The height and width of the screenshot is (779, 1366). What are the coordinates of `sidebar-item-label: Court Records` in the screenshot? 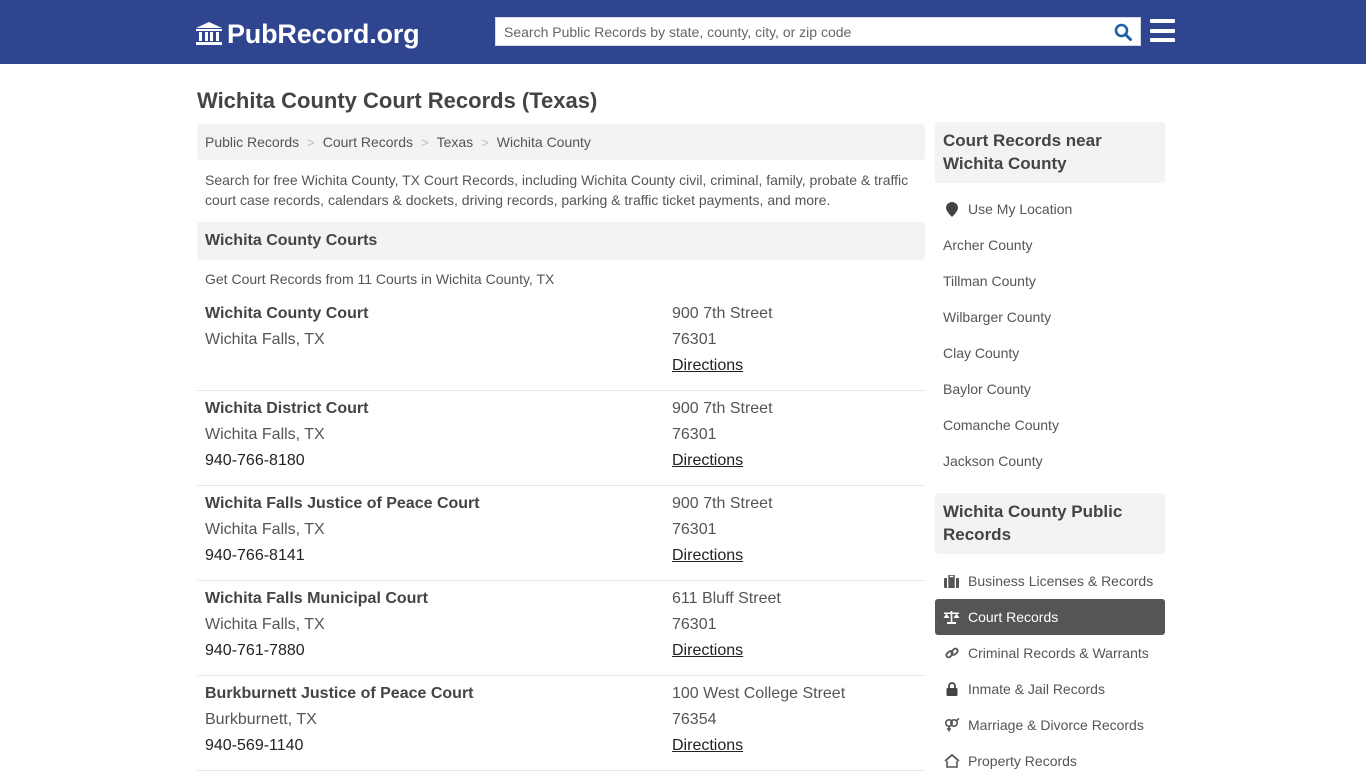 It's located at (1013, 617).